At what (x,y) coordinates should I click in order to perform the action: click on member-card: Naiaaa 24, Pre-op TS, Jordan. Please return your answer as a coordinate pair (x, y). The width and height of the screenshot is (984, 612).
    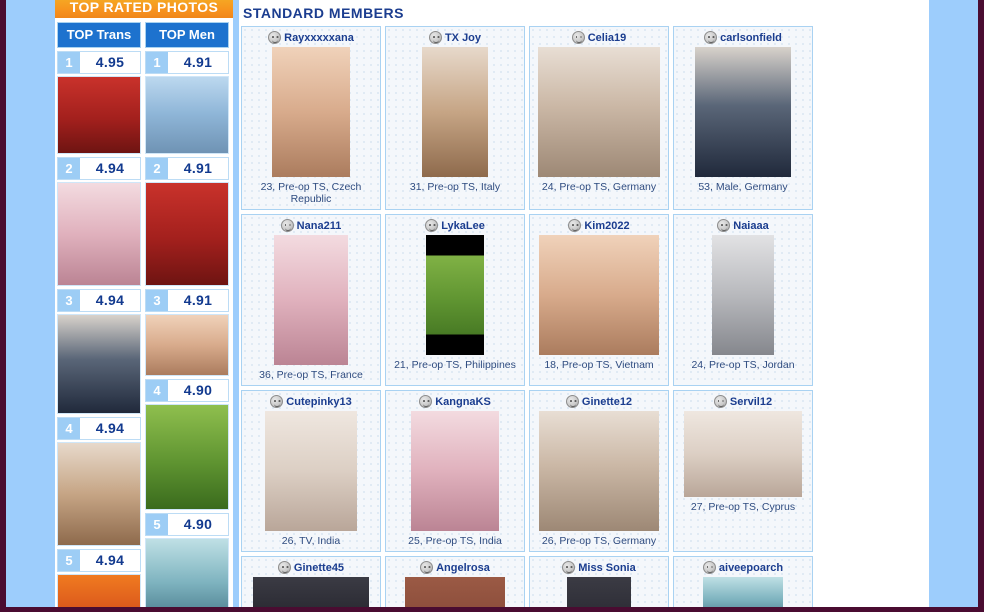
    Looking at the image, I should click on (743, 300).